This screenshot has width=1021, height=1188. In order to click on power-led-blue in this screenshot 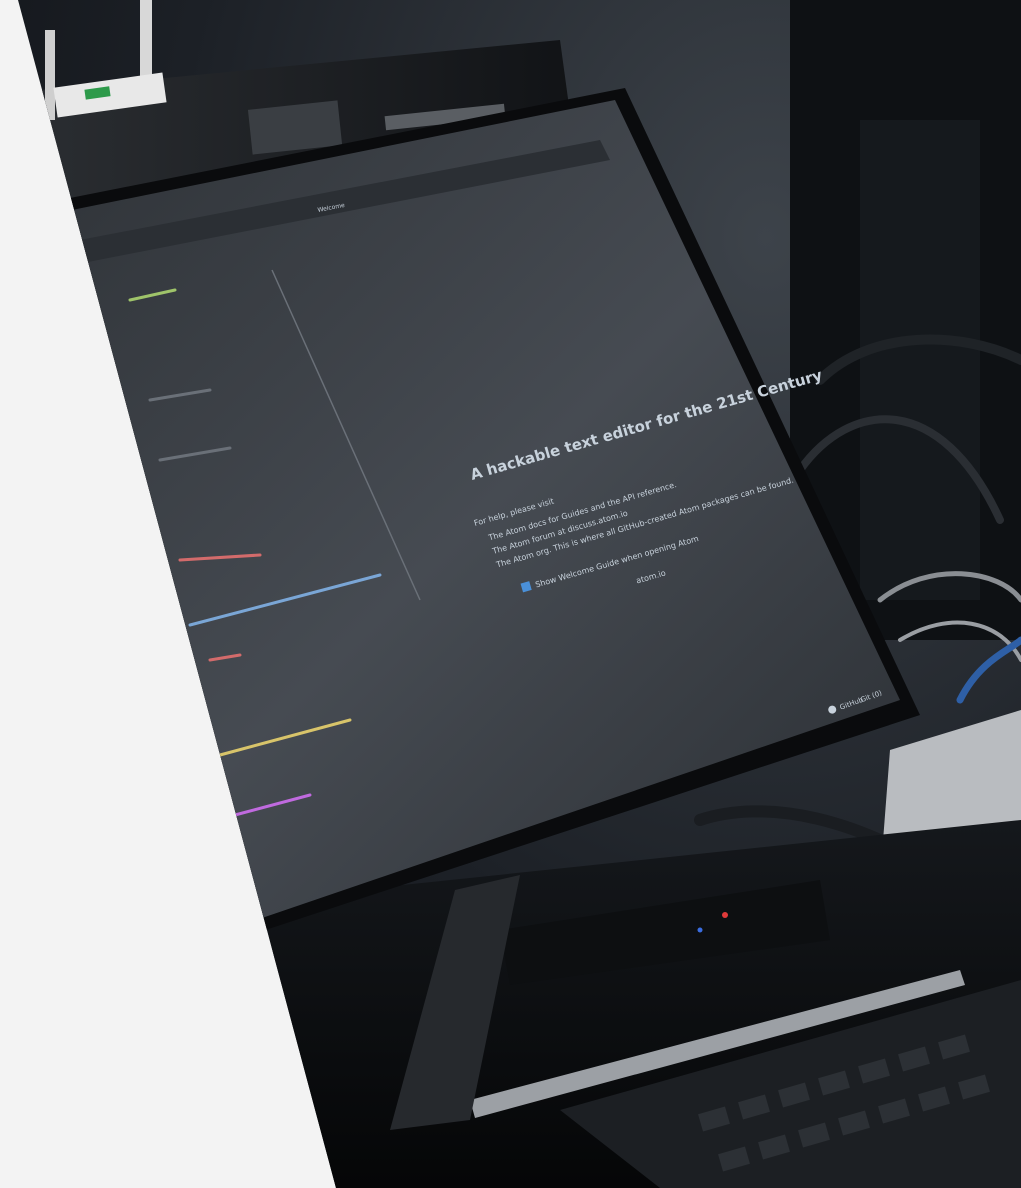, I will do `click(700, 930)`.